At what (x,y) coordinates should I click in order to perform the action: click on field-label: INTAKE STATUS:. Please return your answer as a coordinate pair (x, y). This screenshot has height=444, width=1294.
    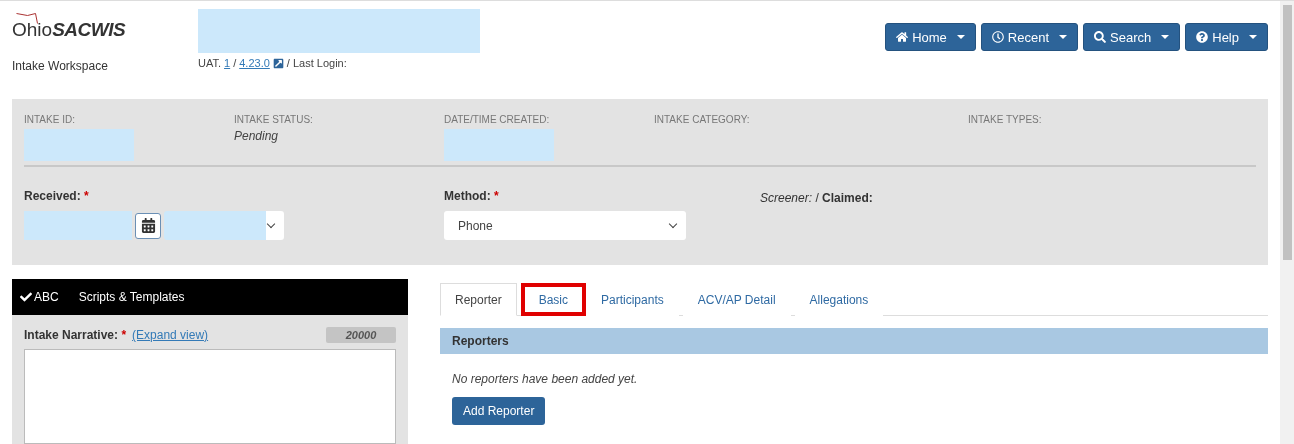
    Looking at the image, I should click on (274, 119).